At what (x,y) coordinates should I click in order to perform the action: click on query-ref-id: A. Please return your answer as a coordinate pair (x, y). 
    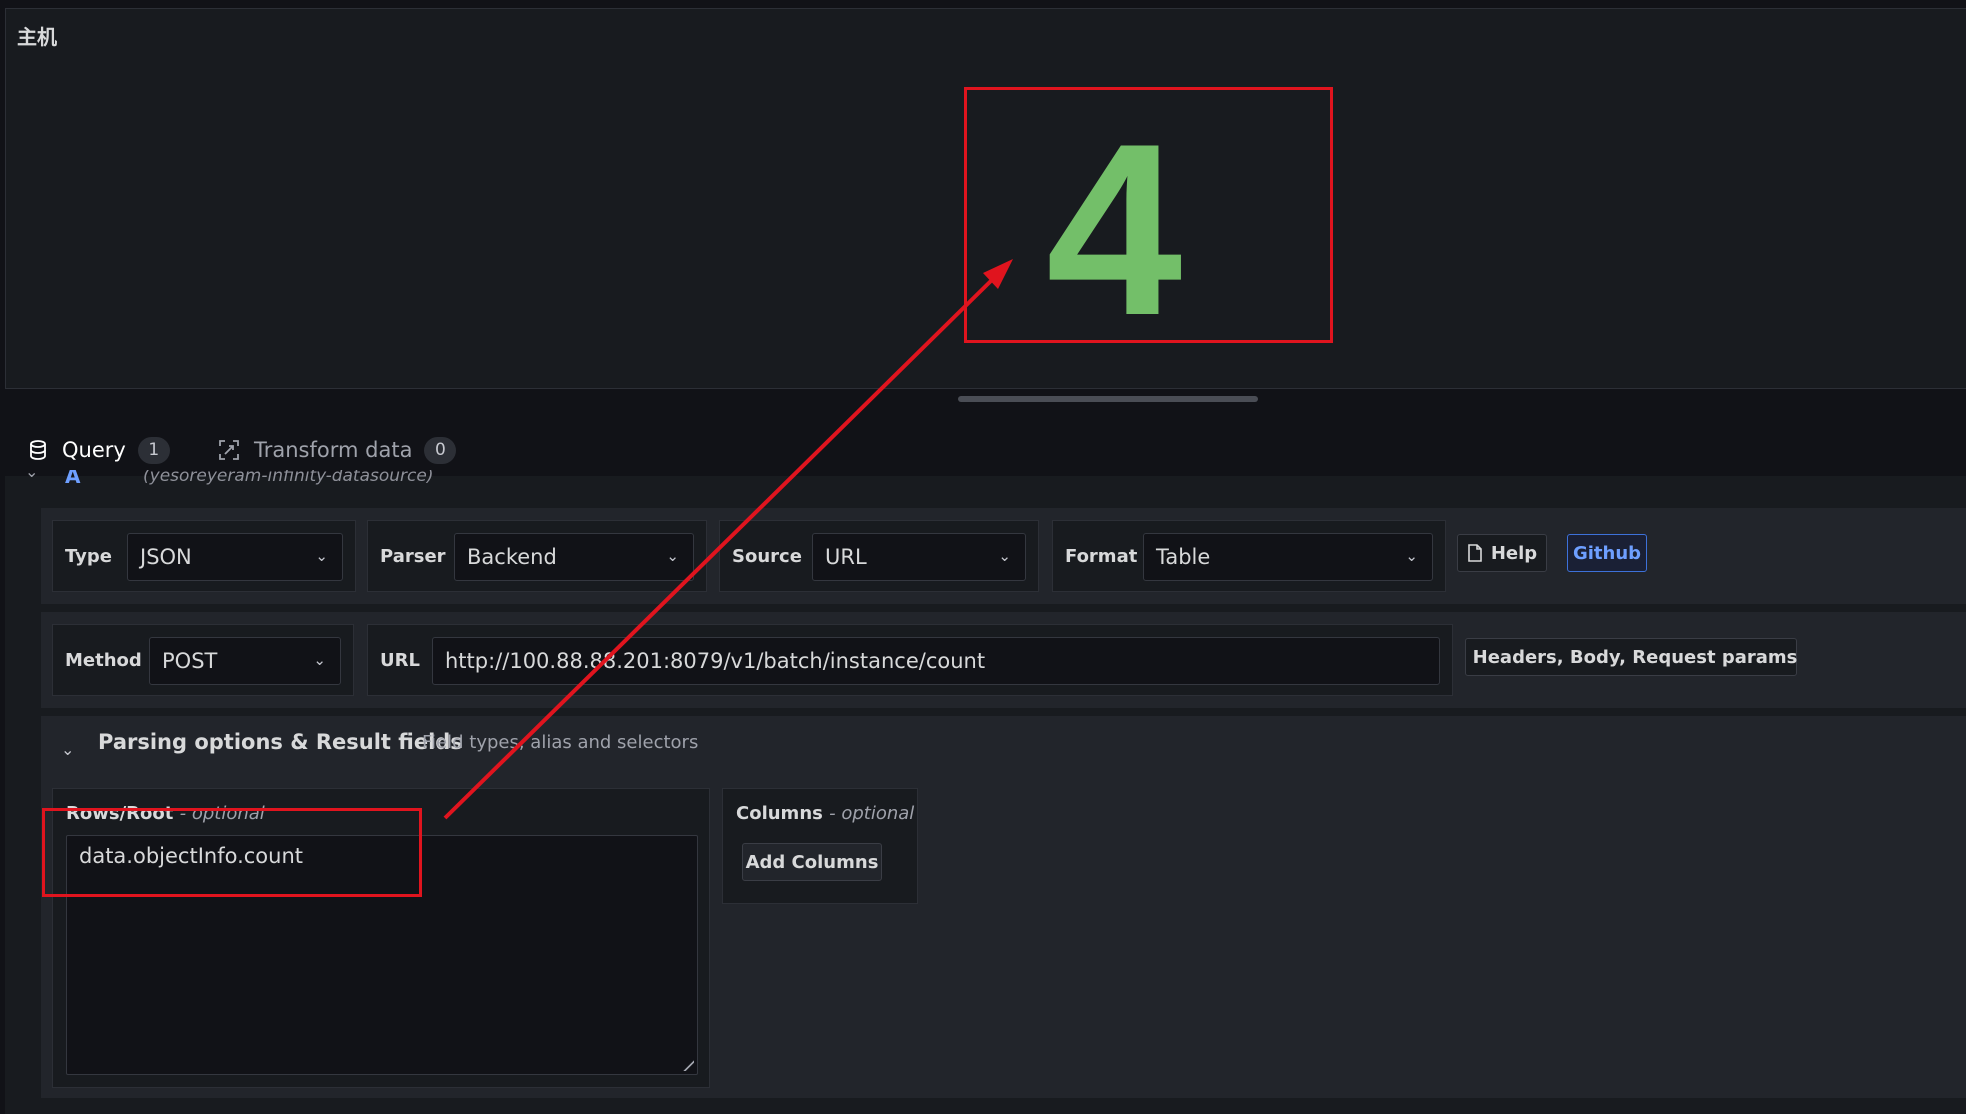
    Looking at the image, I should click on (72, 479).